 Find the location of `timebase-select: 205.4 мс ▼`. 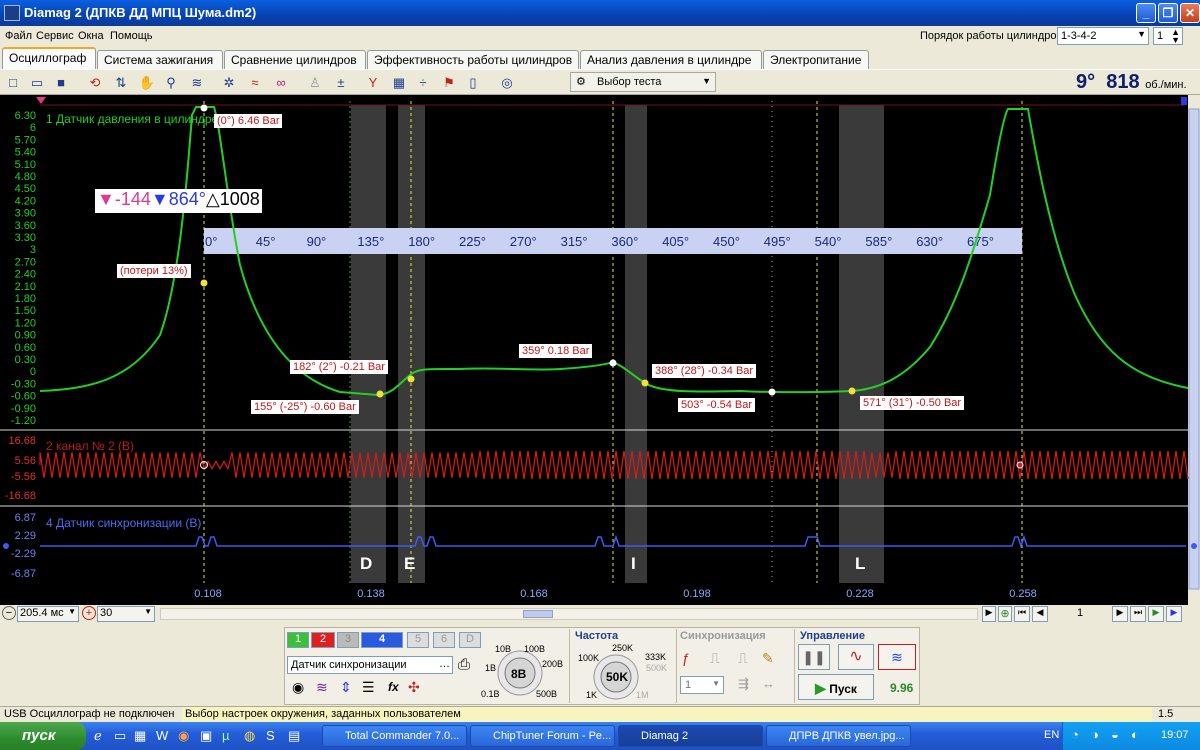

timebase-select: 205.4 мс ▼ is located at coordinates (48, 614).